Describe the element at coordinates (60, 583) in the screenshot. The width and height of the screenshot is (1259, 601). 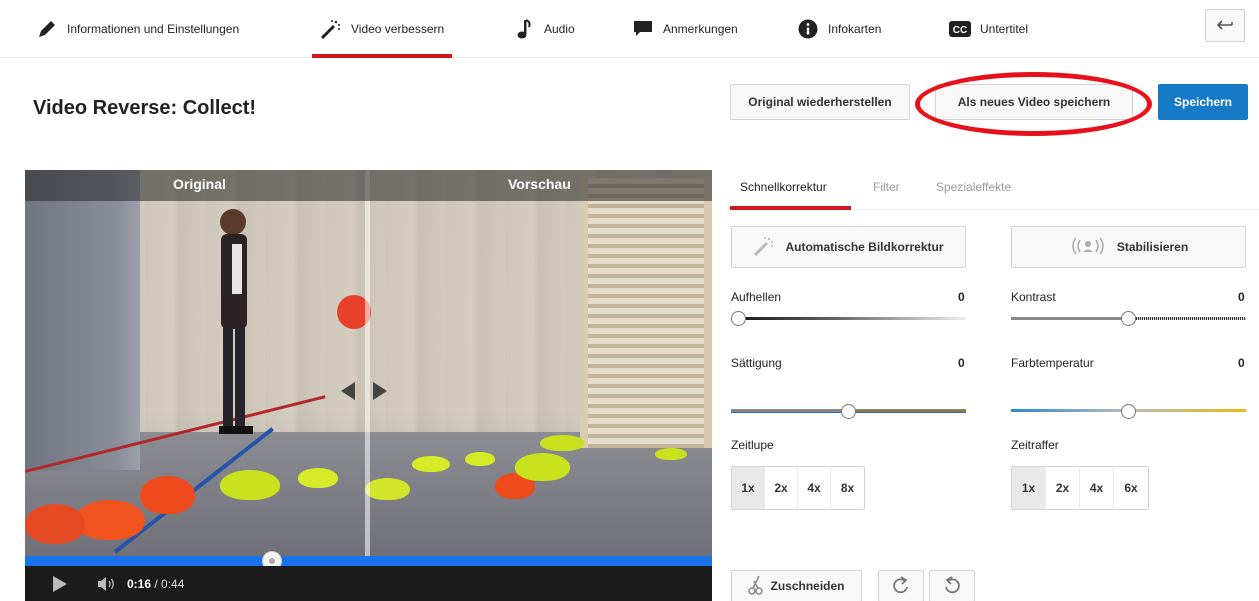
I see `play-icon` at that location.